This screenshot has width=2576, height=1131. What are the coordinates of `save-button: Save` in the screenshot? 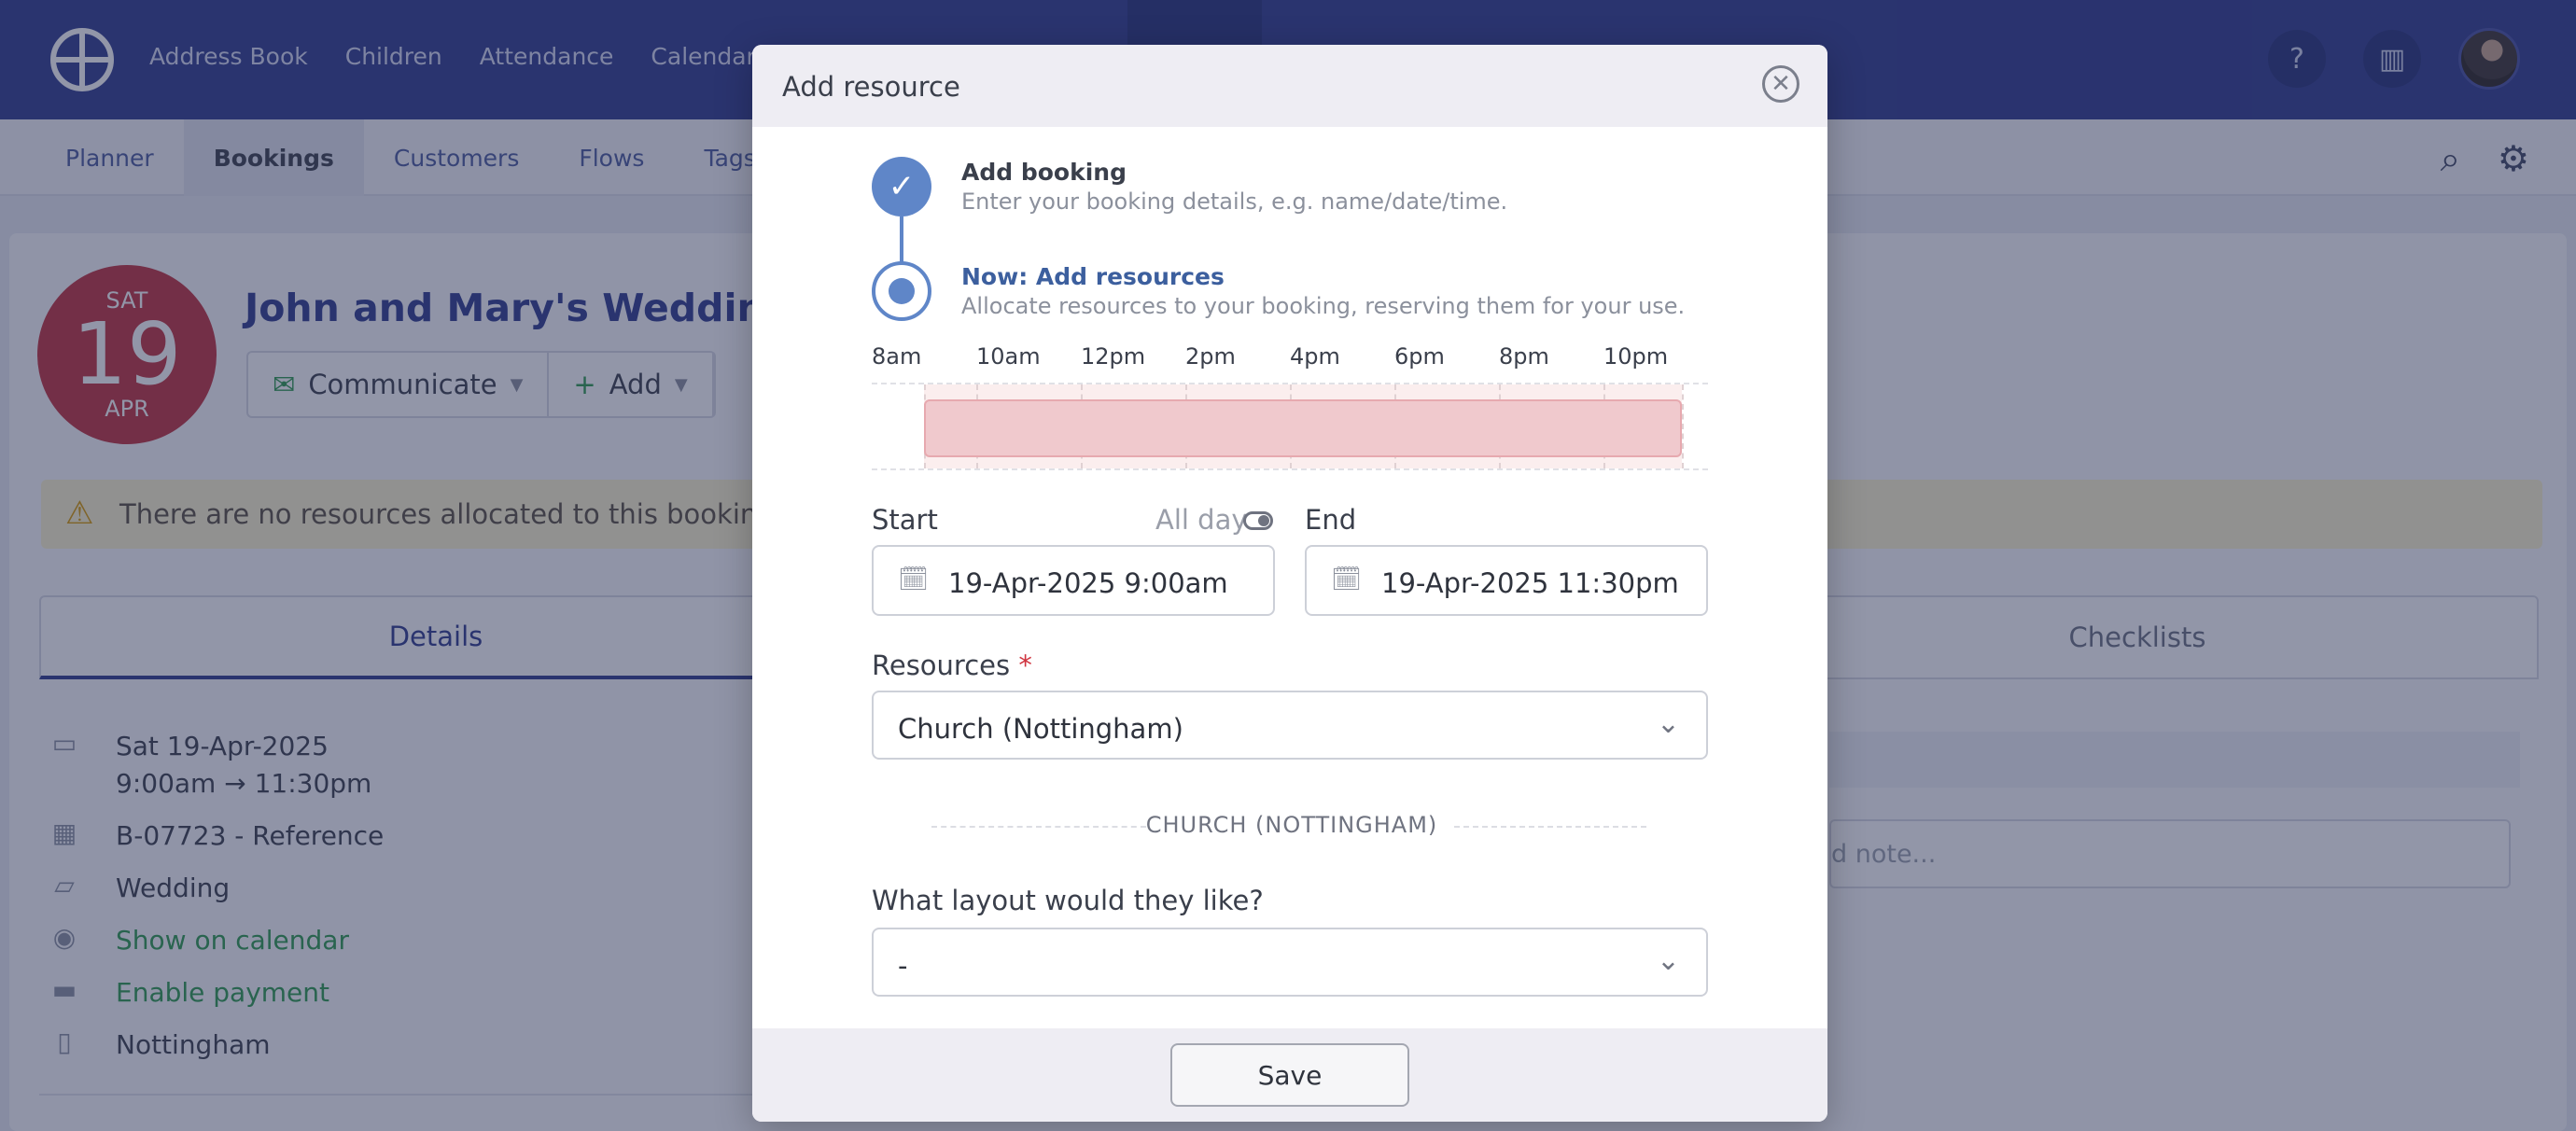 It's located at (1289, 1075).